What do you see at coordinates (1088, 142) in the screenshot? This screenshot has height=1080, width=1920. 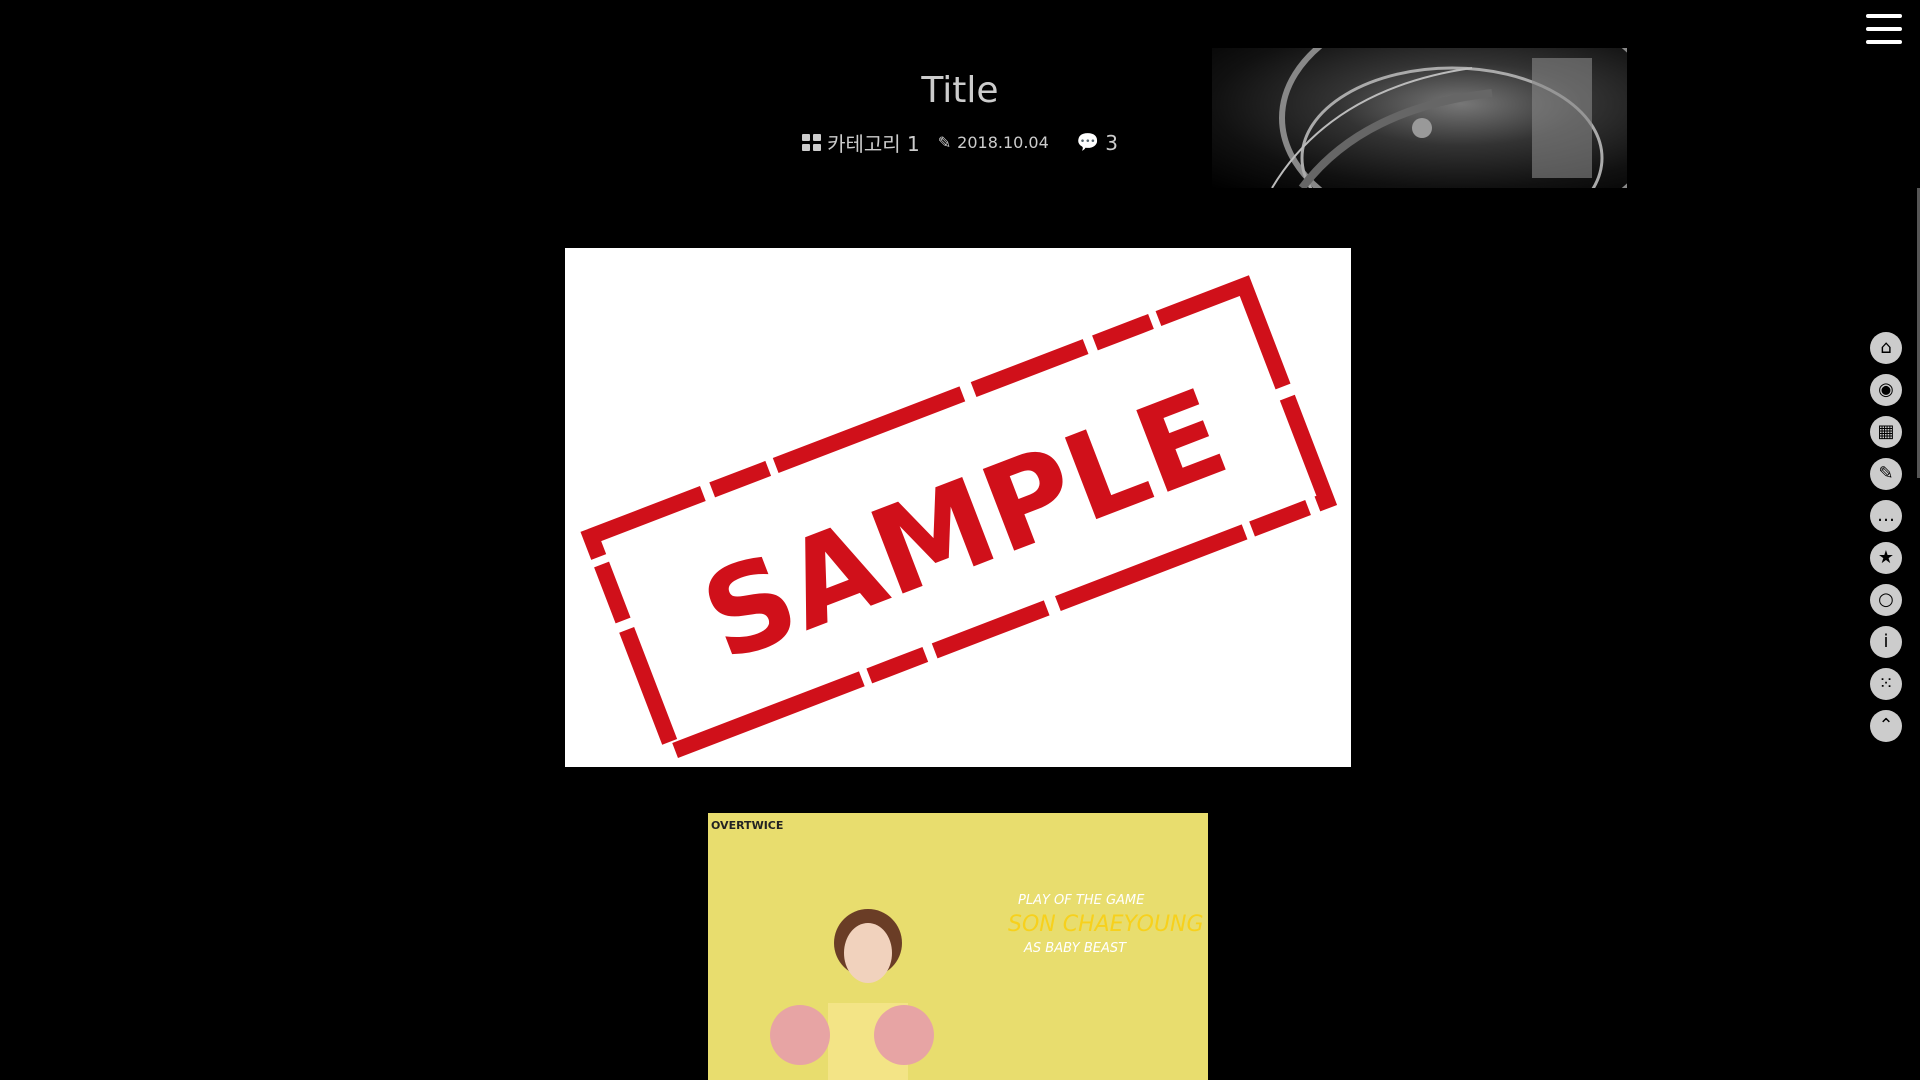 I see `comments-icon: 💬` at bounding box center [1088, 142].